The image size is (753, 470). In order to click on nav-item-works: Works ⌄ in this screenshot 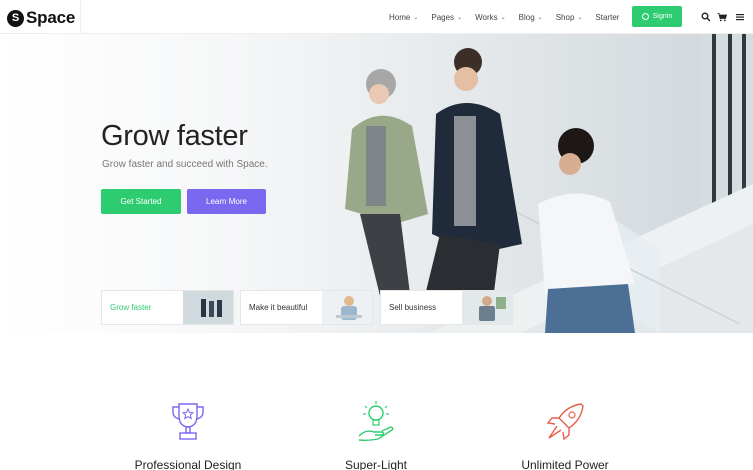, I will do `click(490, 17)`.